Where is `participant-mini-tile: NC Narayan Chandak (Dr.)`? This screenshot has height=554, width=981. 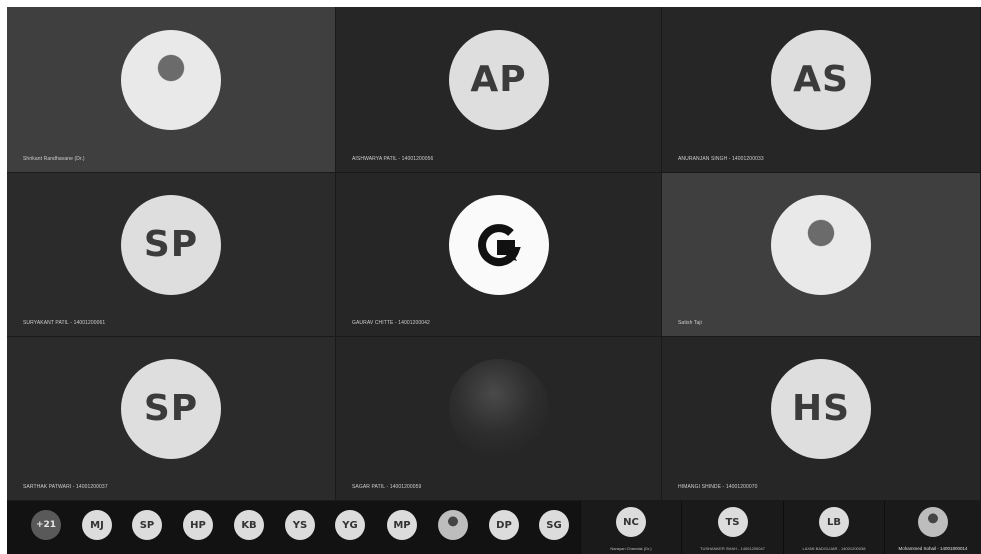 participant-mini-tile: NC Narayan Chandak (Dr.) is located at coordinates (630, 527).